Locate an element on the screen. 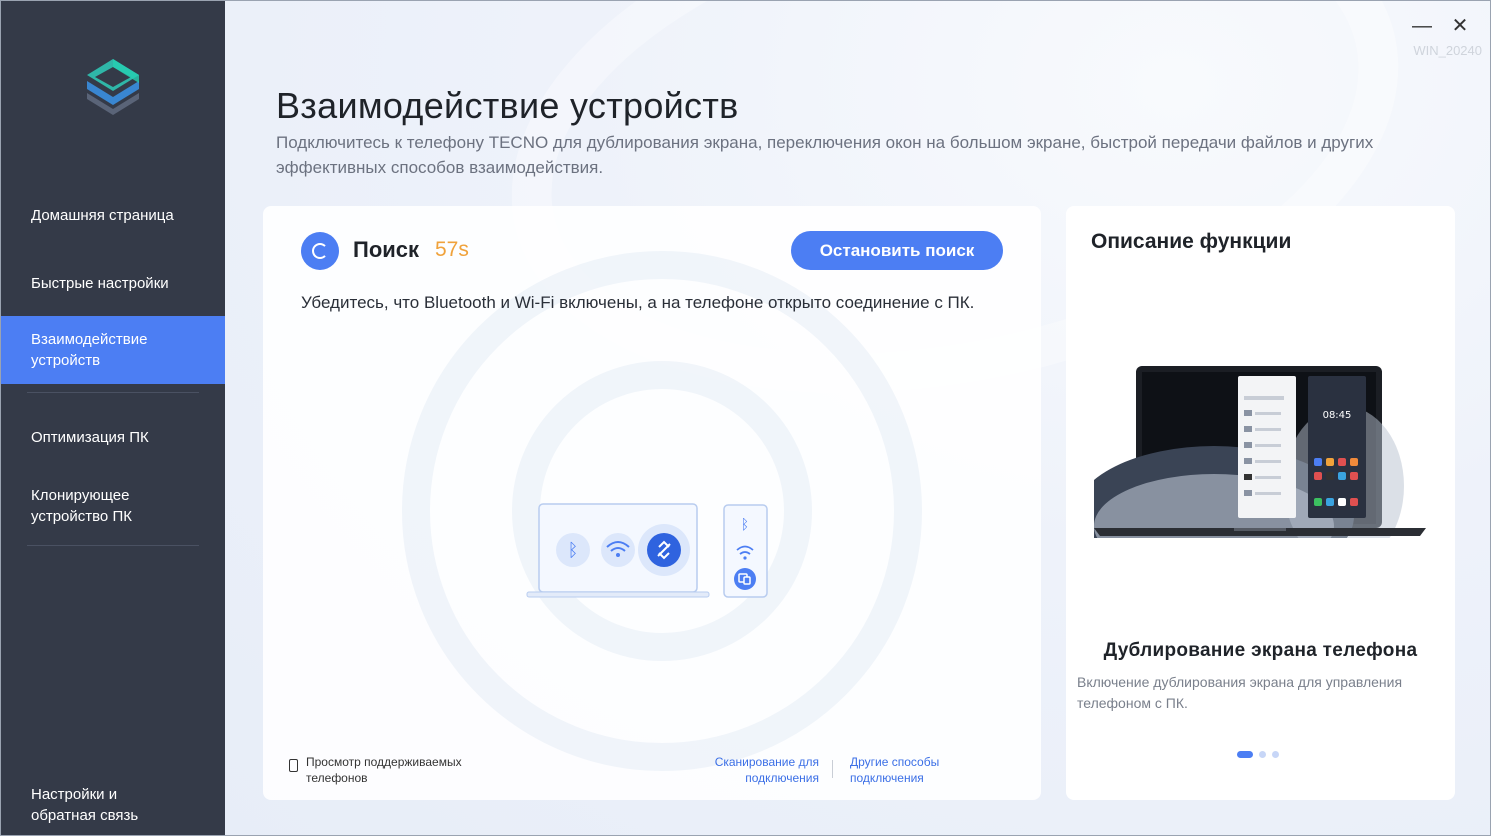 This screenshot has width=1491, height=836. minimize-icon: — is located at coordinates (1422, 26).